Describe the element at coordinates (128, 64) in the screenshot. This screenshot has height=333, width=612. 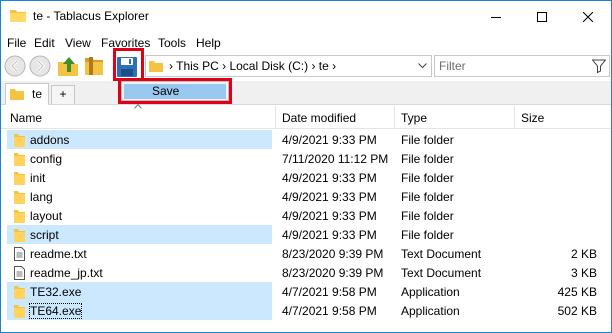
I see `save-icon-highlight` at that location.